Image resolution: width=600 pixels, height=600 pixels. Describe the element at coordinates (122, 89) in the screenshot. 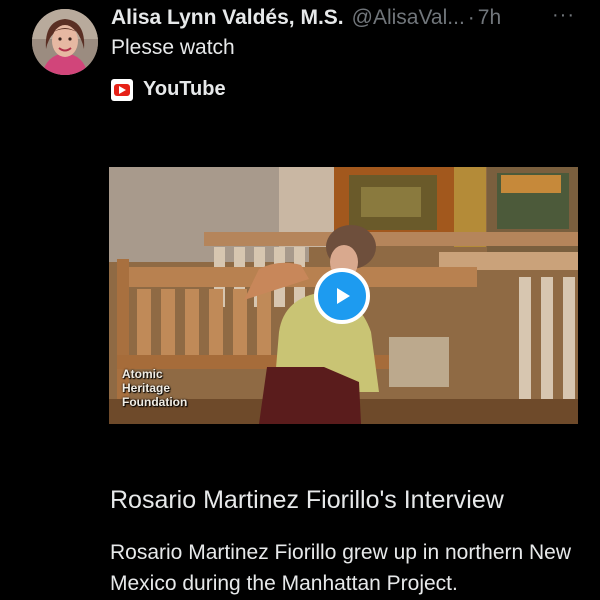

I see `youtube-icon` at that location.